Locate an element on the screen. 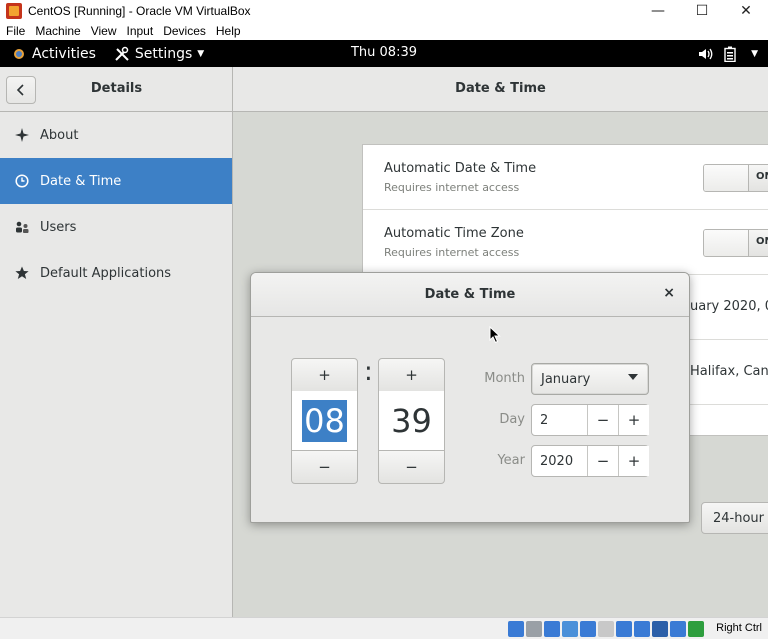  users-icon is located at coordinates (22, 227).